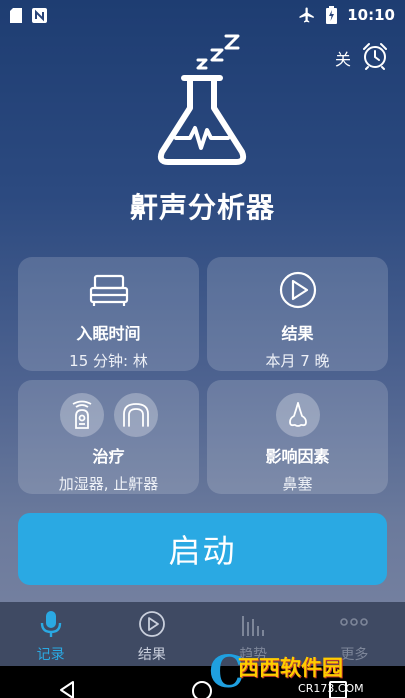 Image resolution: width=405 pixels, height=698 pixels. What do you see at coordinates (202, 549) in the screenshot?
I see `start-button: 启动` at bounding box center [202, 549].